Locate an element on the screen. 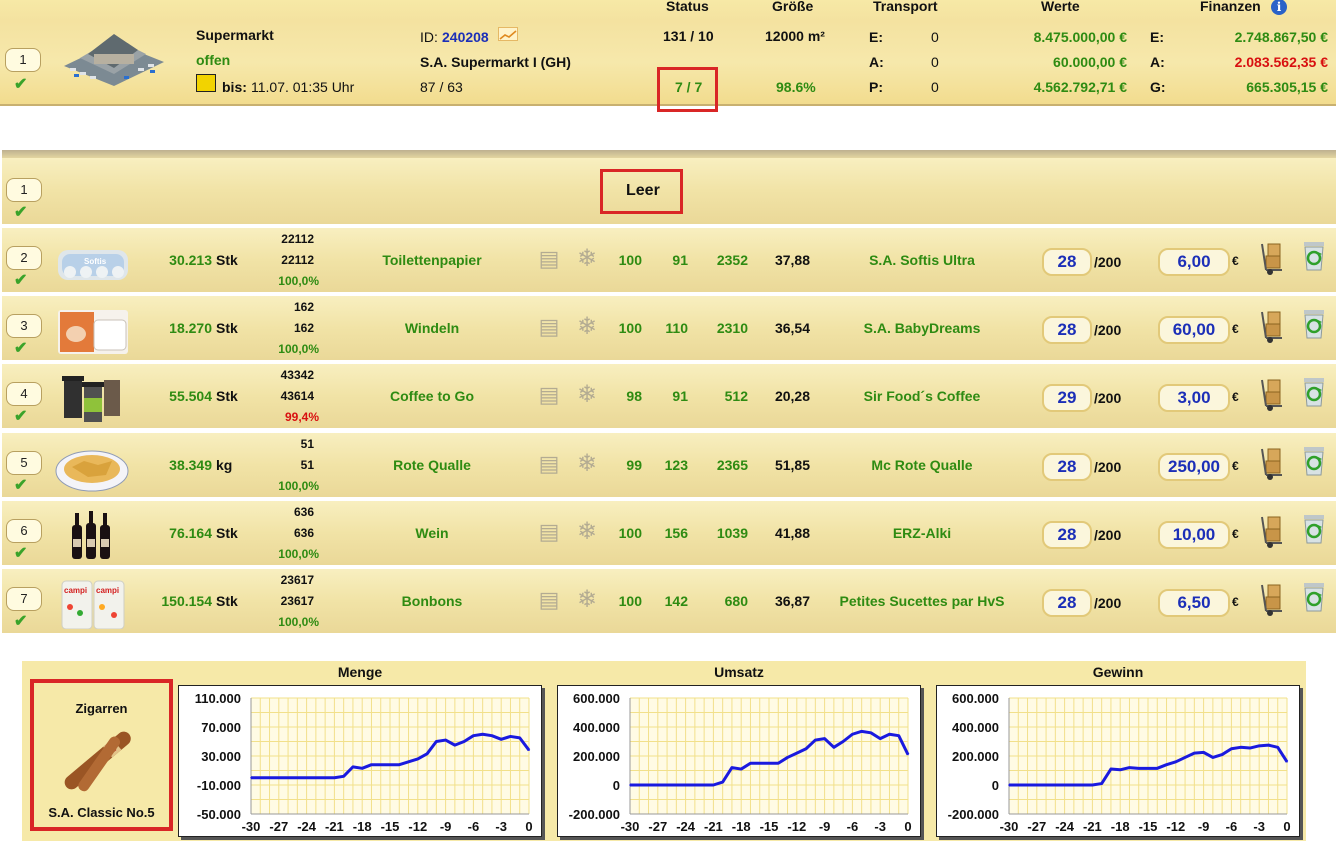  x-tick-label: -9 is located at coordinates (825, 826).